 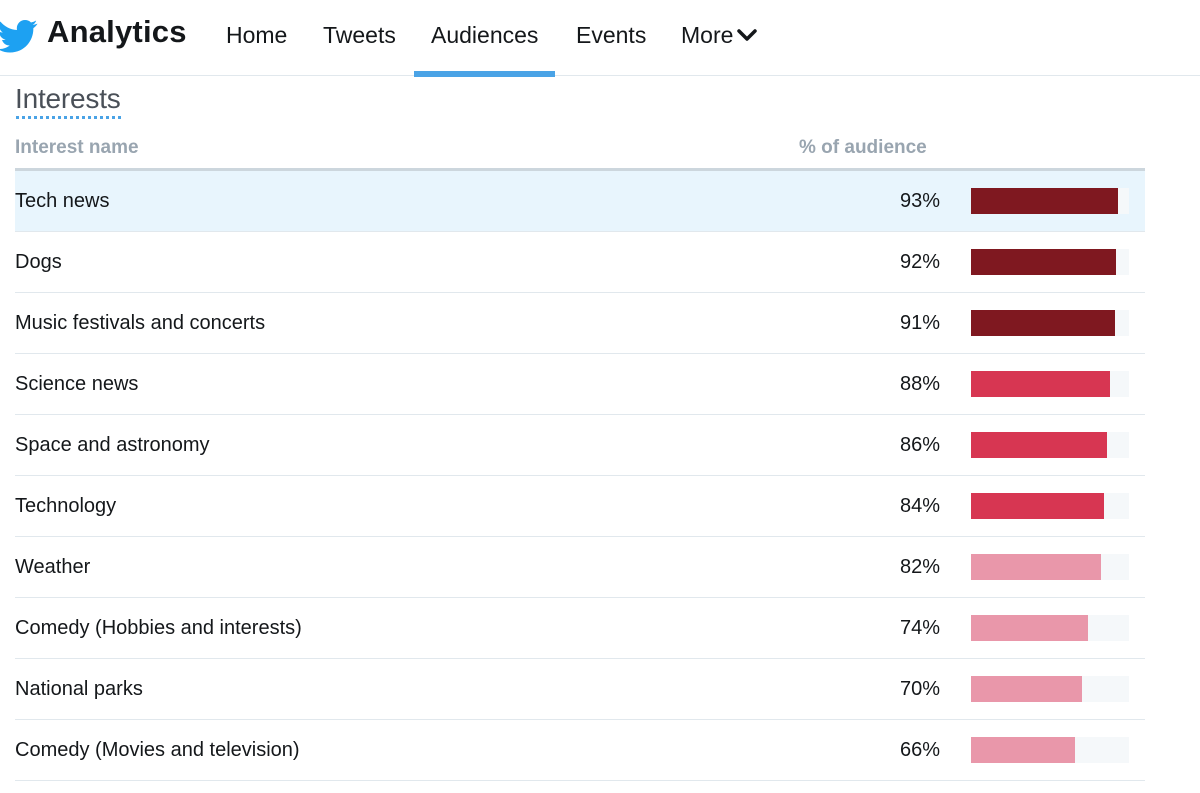 What do you see at coordinates (580, 750) in the screenshot?
I see `table-row: Comedy (Movies and television) 66%` at bounding box center [580, 750].